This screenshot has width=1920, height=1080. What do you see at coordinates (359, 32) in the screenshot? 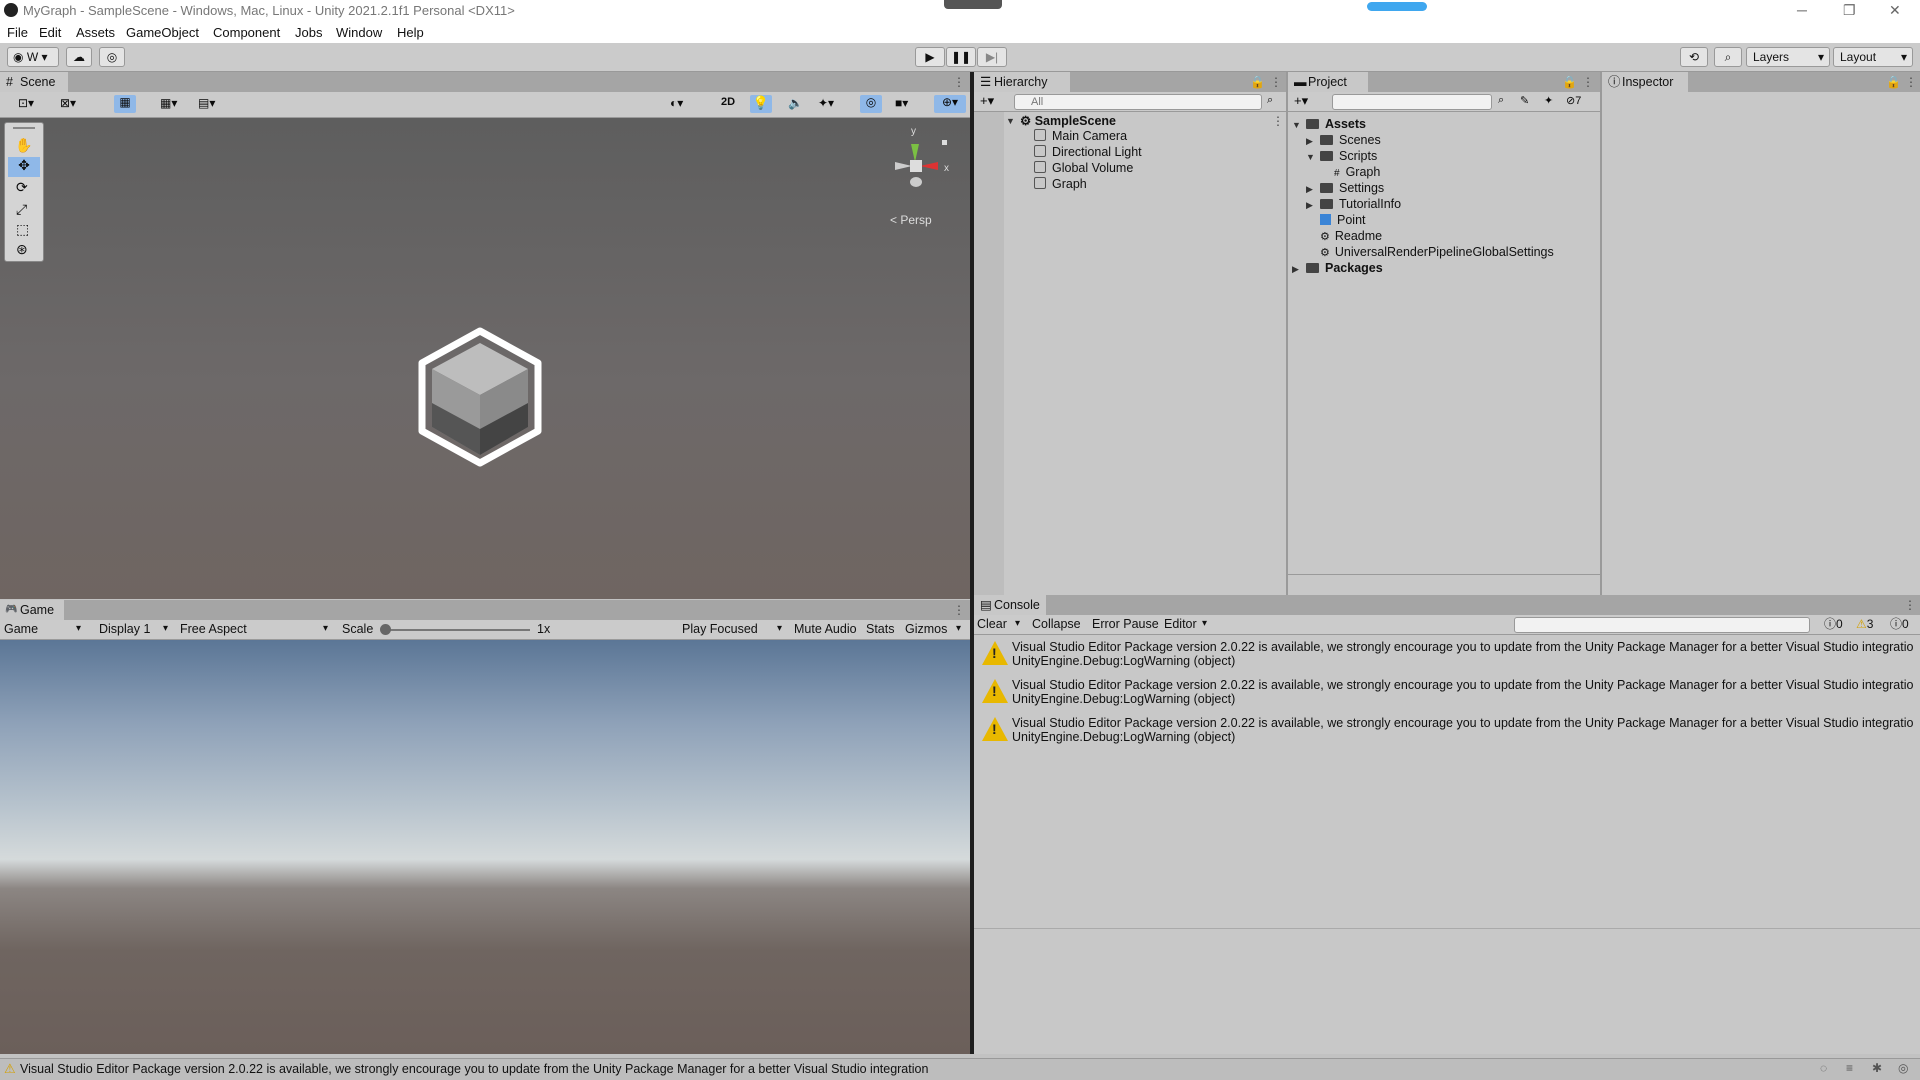
I see `menu-window: Window` at bounding box center [359, 32].